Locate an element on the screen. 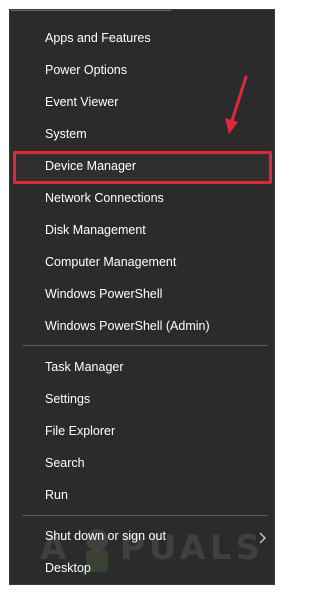 The image size is (320, 594). menu-item-disk-management: Disk Management is located at coordinates (95, 230).